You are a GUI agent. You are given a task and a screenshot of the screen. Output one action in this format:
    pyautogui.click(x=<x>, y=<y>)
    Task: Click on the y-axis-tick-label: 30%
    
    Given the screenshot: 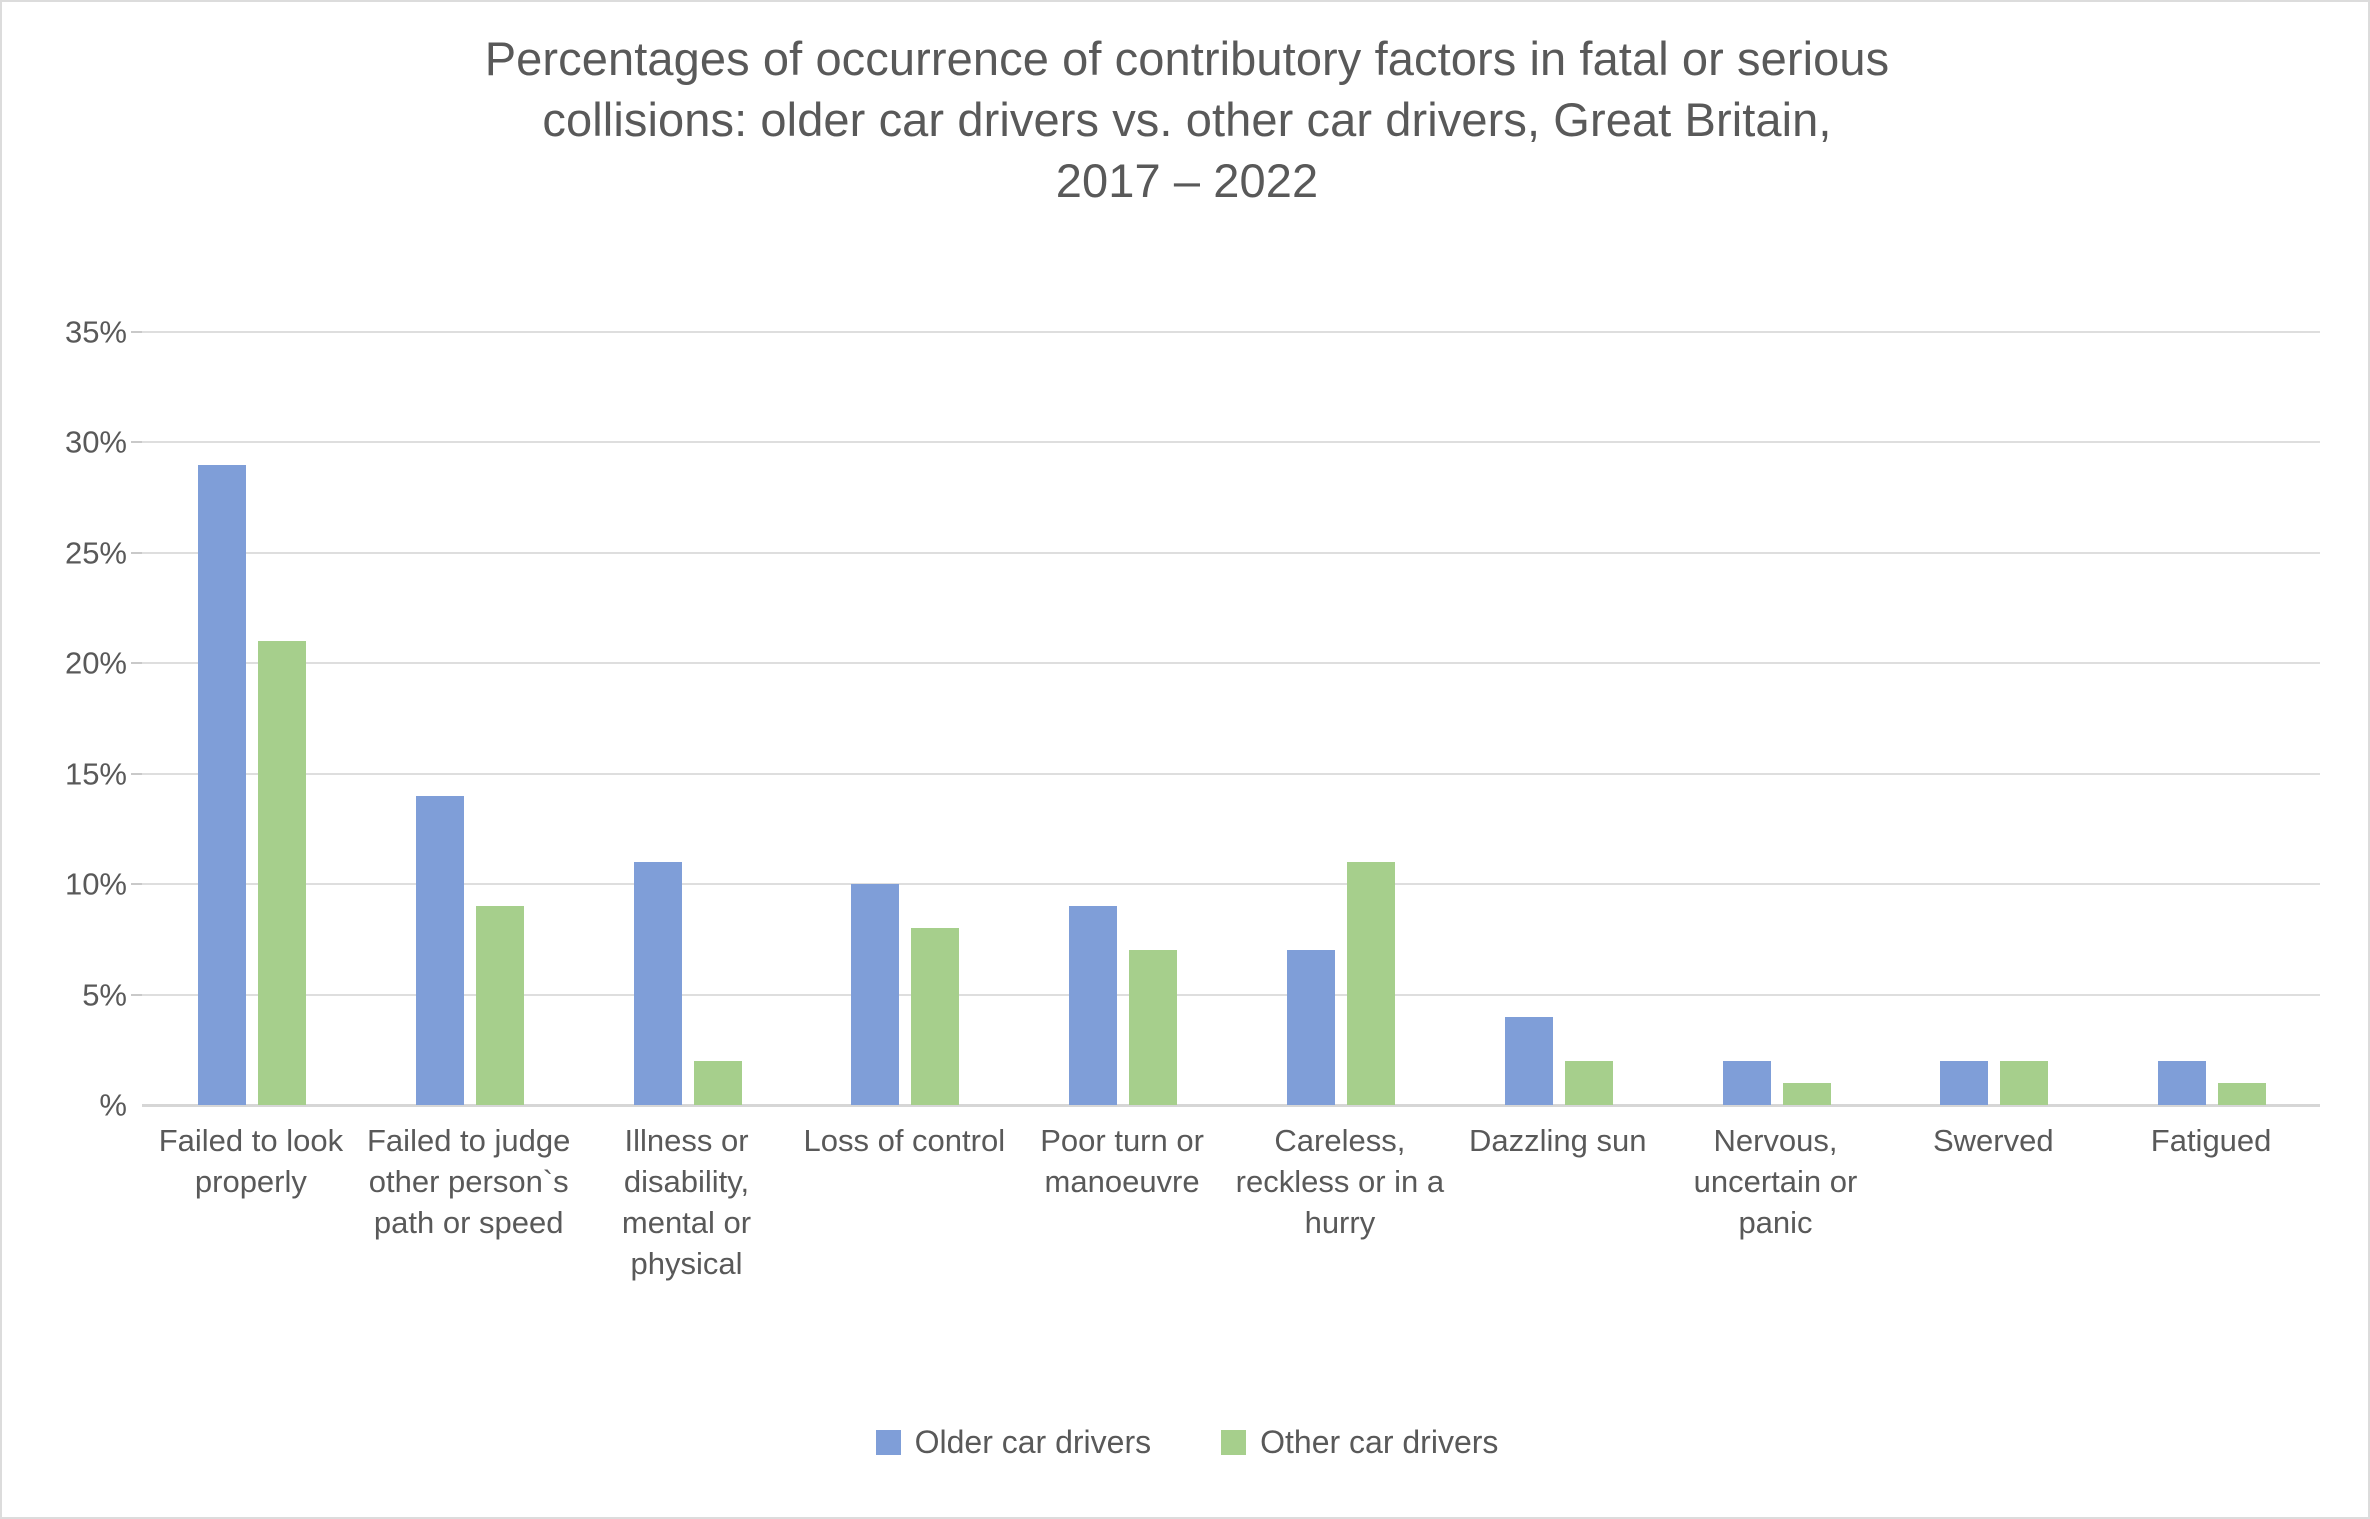 What is the action you would take?
    pyautogui.click(x=95, y=442)
    